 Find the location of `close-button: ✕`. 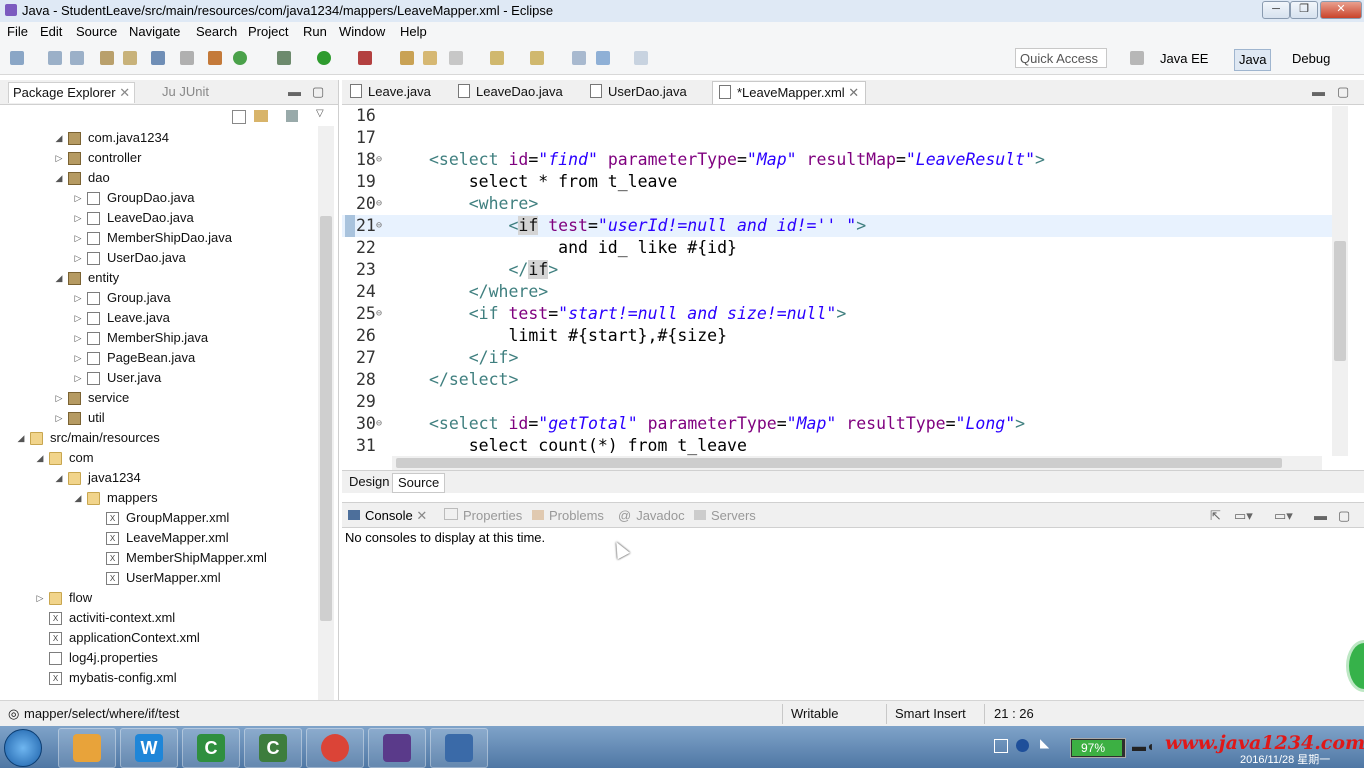

close-button: ✕ is located at coordinates (1341, 10).